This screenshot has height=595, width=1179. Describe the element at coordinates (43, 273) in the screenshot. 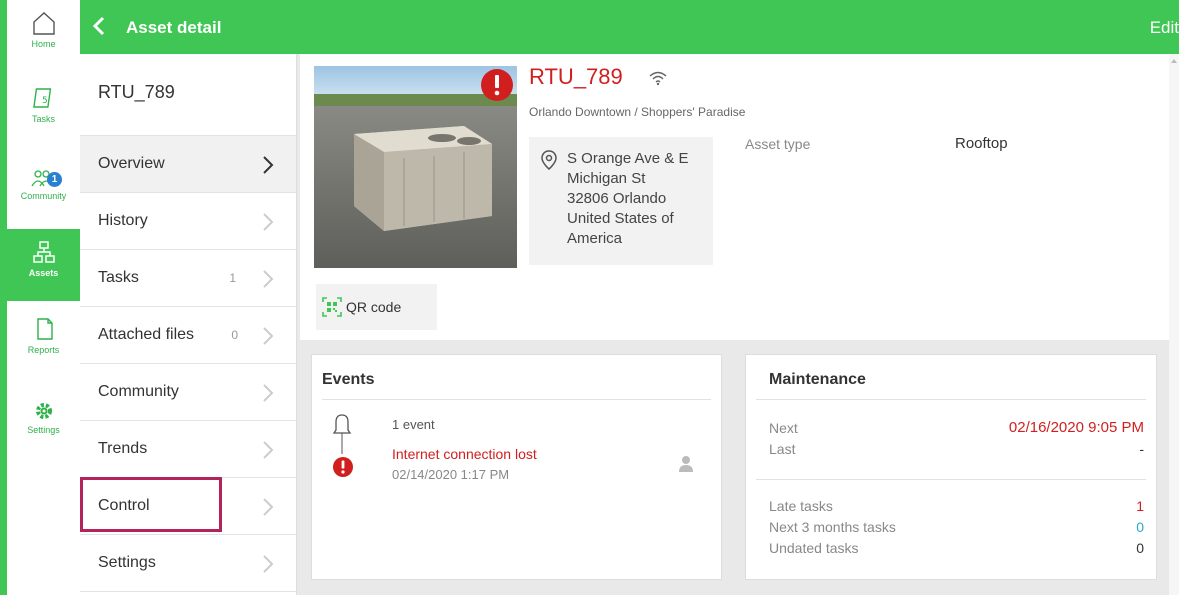

I see `nav-assets-label: Assets` at that location.